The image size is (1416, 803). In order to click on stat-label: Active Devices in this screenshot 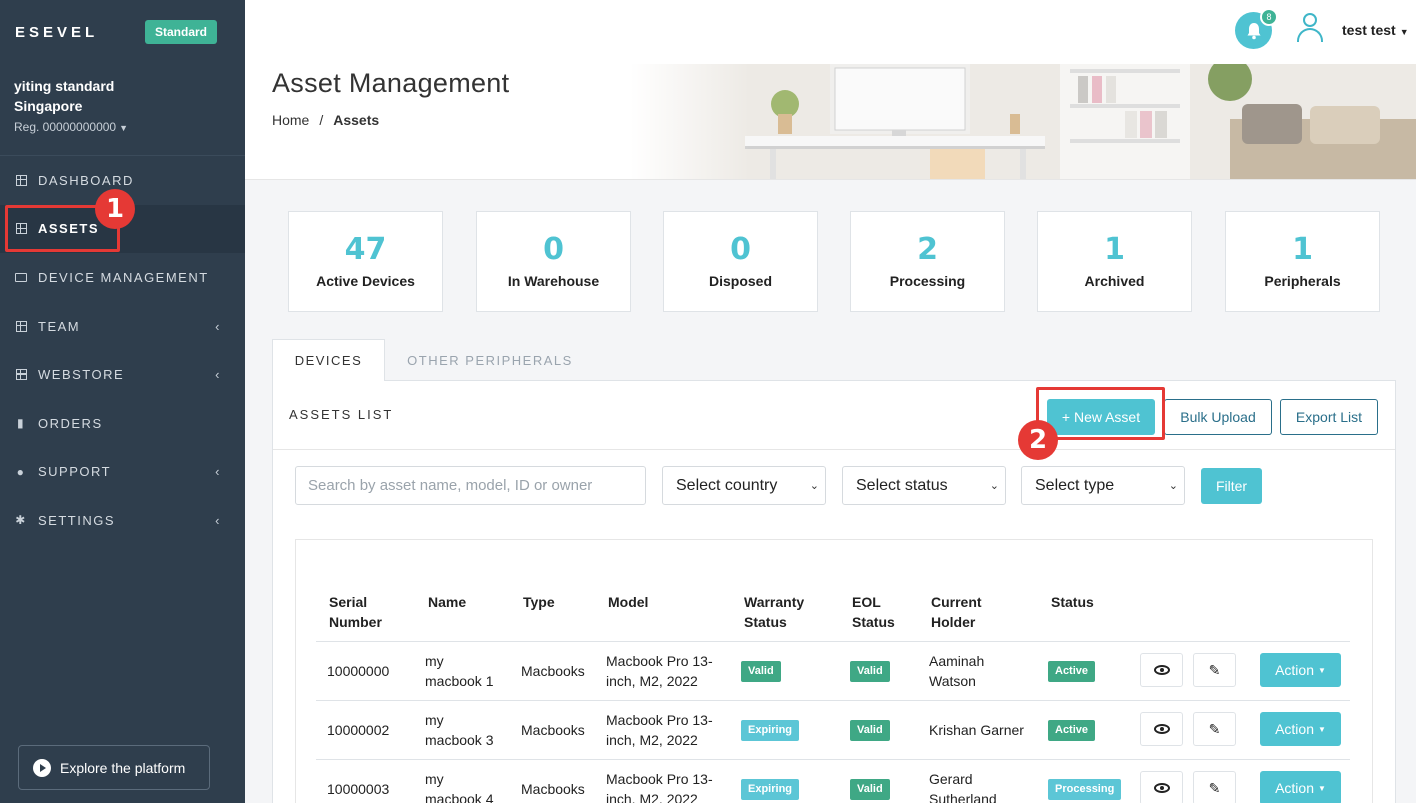, I will do `click(365, 281)`.